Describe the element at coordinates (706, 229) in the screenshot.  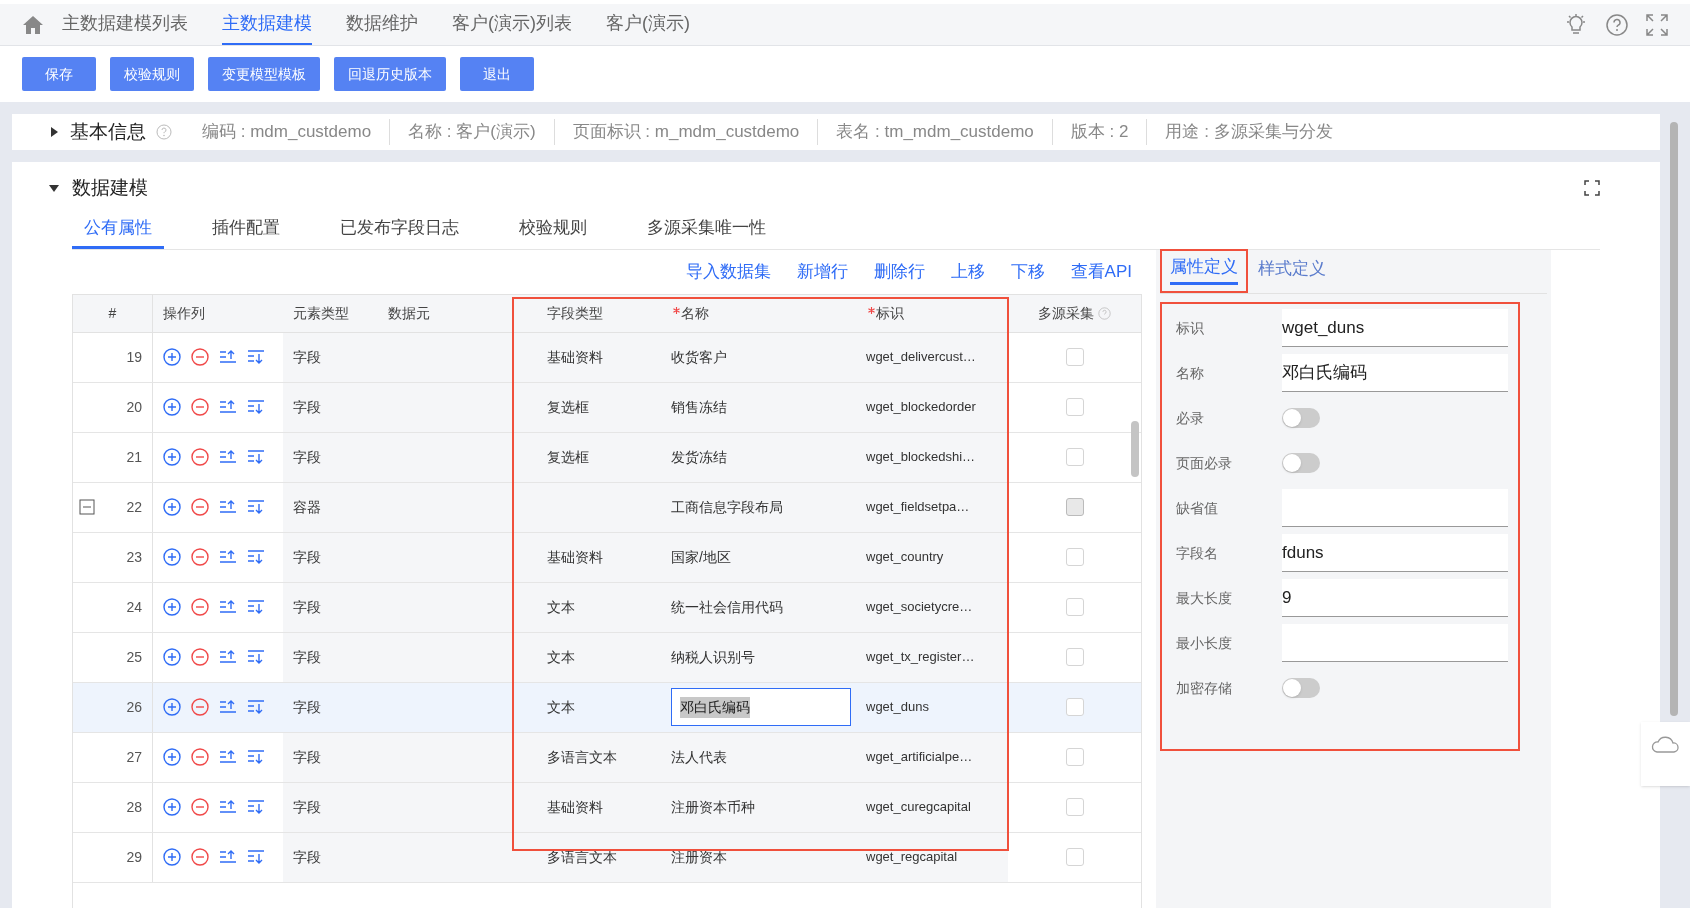
I see `section-tab: 多源采集唯一性` at that location.